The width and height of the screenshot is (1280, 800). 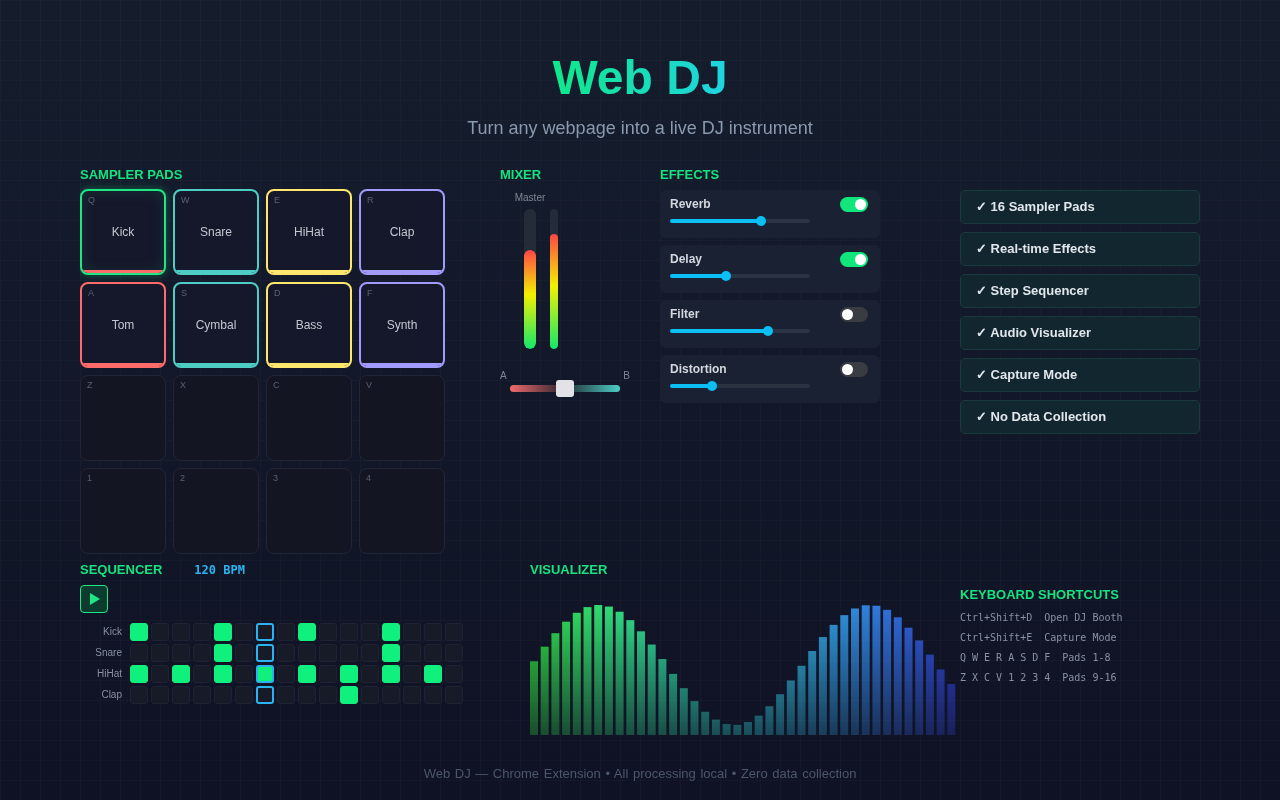 I want to click on sampler-pad: R Clap, so click(x=402, y=232).